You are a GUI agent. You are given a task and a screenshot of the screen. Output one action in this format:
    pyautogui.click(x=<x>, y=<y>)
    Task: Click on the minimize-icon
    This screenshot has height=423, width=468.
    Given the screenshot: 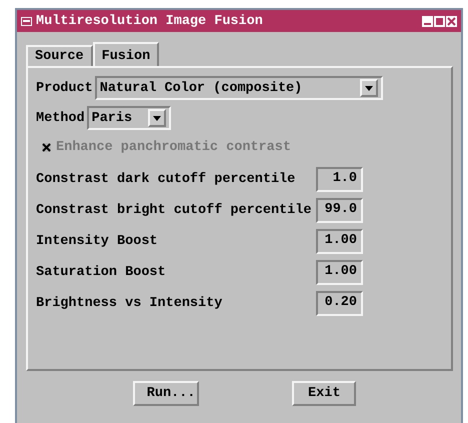 What is the action you would take?
    pyautogui.click(x=427, y=21)
    